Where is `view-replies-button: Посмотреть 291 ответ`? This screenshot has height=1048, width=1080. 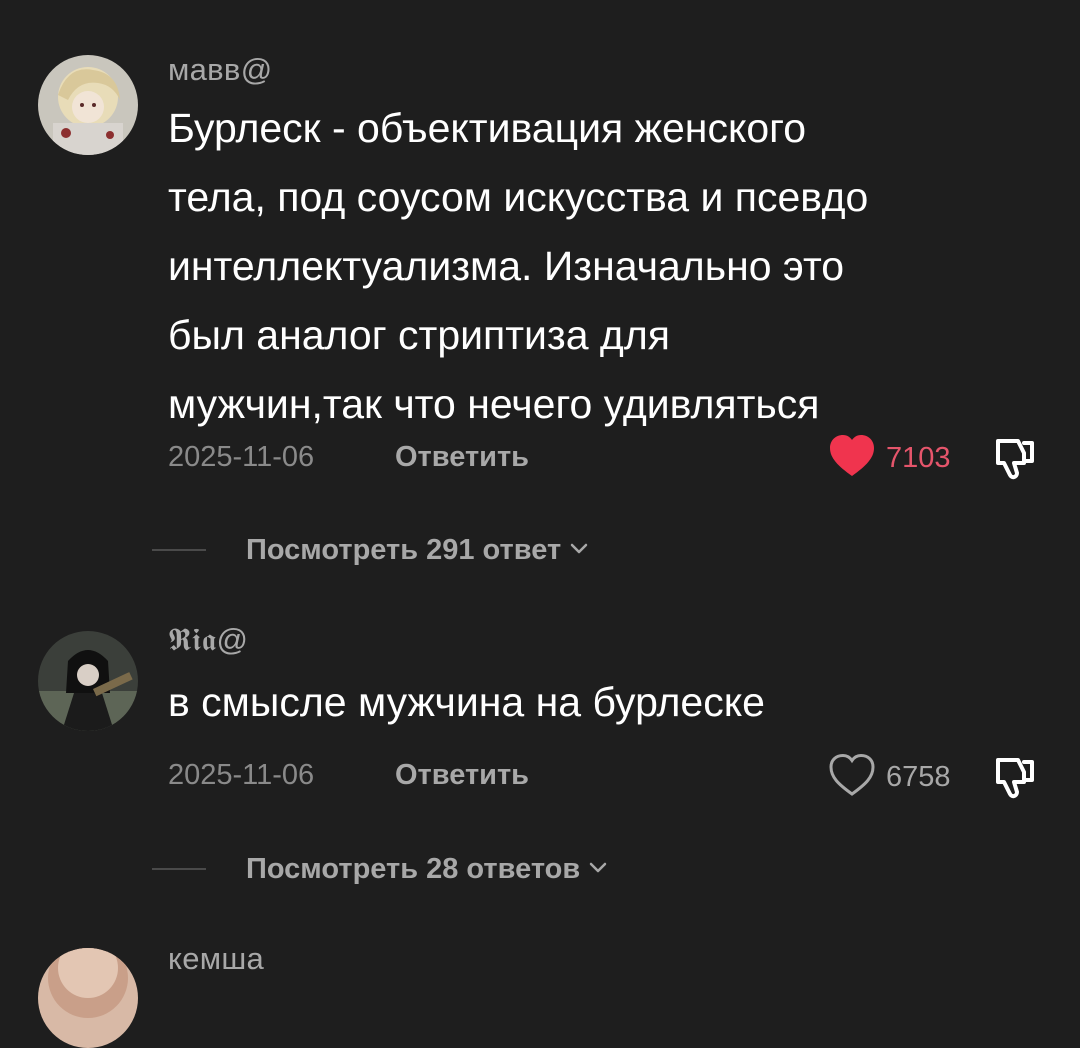
view-replies-button: Посмотреть 291 ответ is located at coordinates (370, 550).